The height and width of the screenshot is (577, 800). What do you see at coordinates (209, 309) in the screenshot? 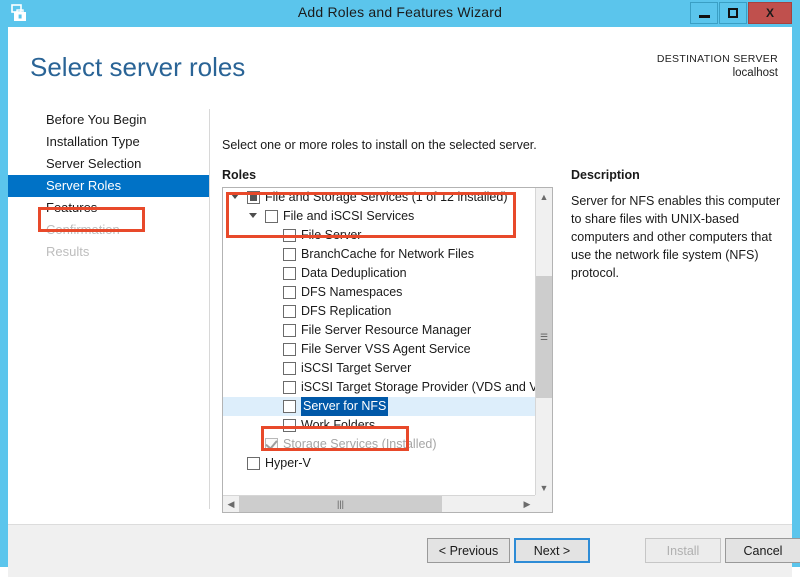
I see `sidebar-divider` at bounding box center [209, 309].